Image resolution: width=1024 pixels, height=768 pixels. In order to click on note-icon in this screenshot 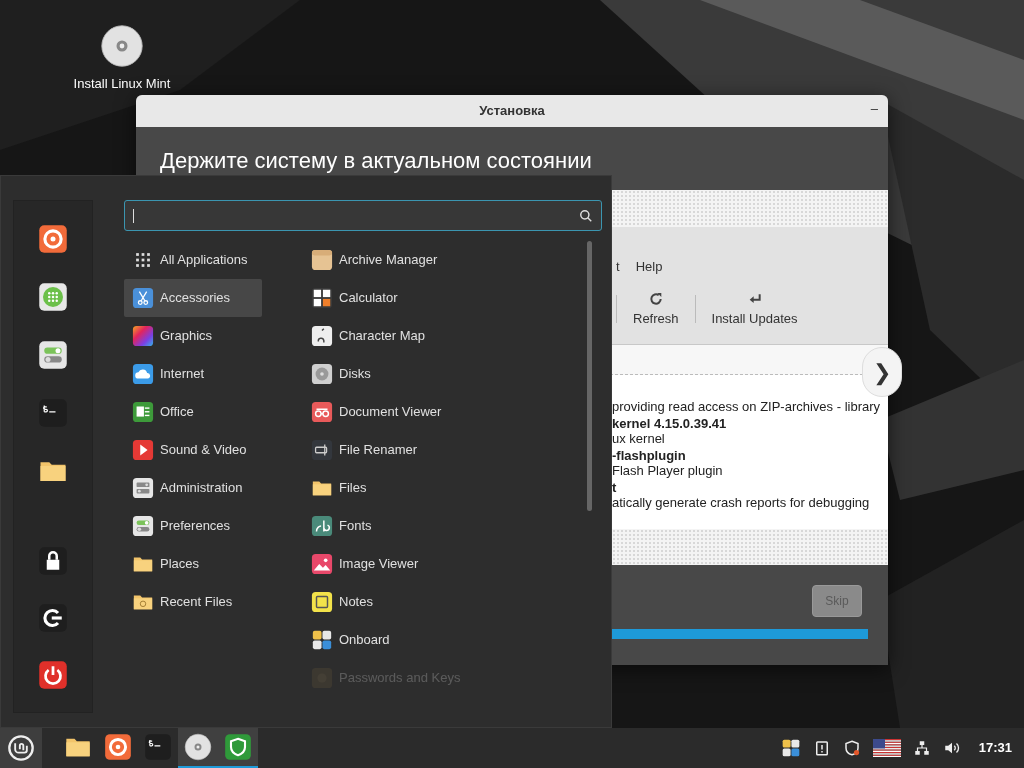, I will do `click(322, 602)`.